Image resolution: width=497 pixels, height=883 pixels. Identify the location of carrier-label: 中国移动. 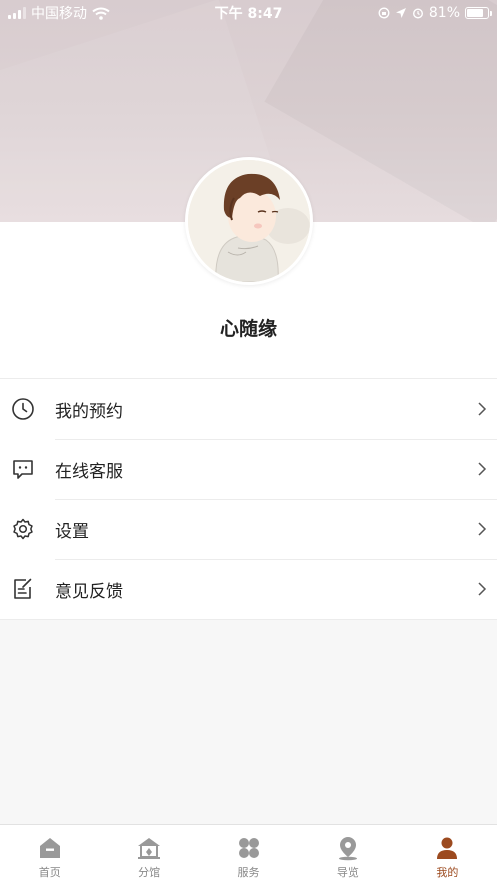
(59, 14).